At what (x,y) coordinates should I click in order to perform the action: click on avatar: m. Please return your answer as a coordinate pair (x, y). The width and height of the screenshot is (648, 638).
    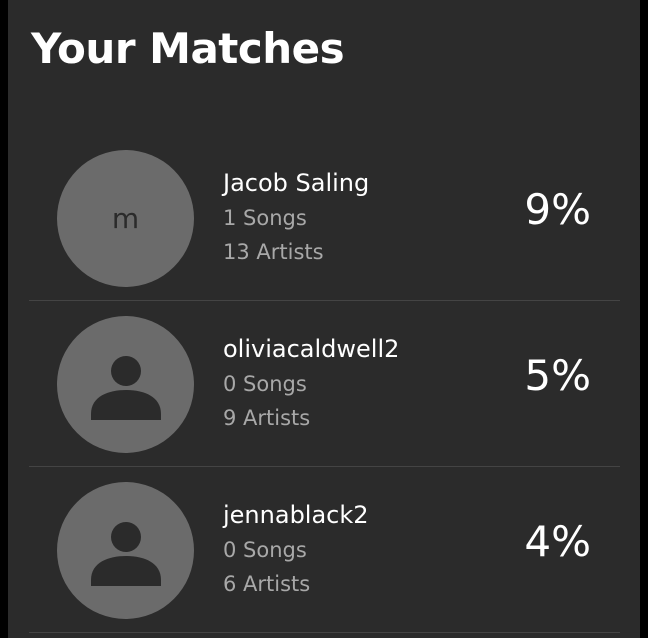
    Looking at the image, I should click on (125, 218).